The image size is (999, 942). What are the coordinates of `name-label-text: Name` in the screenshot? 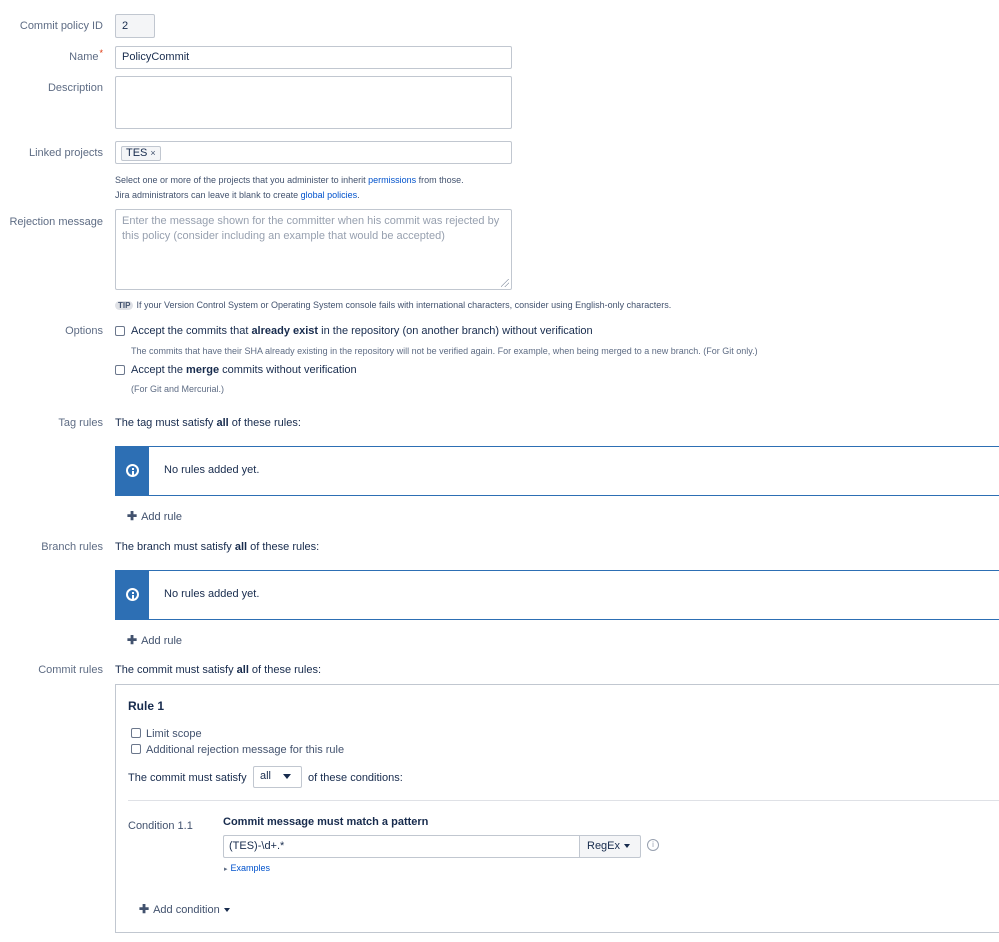 It's located at (84, 57).